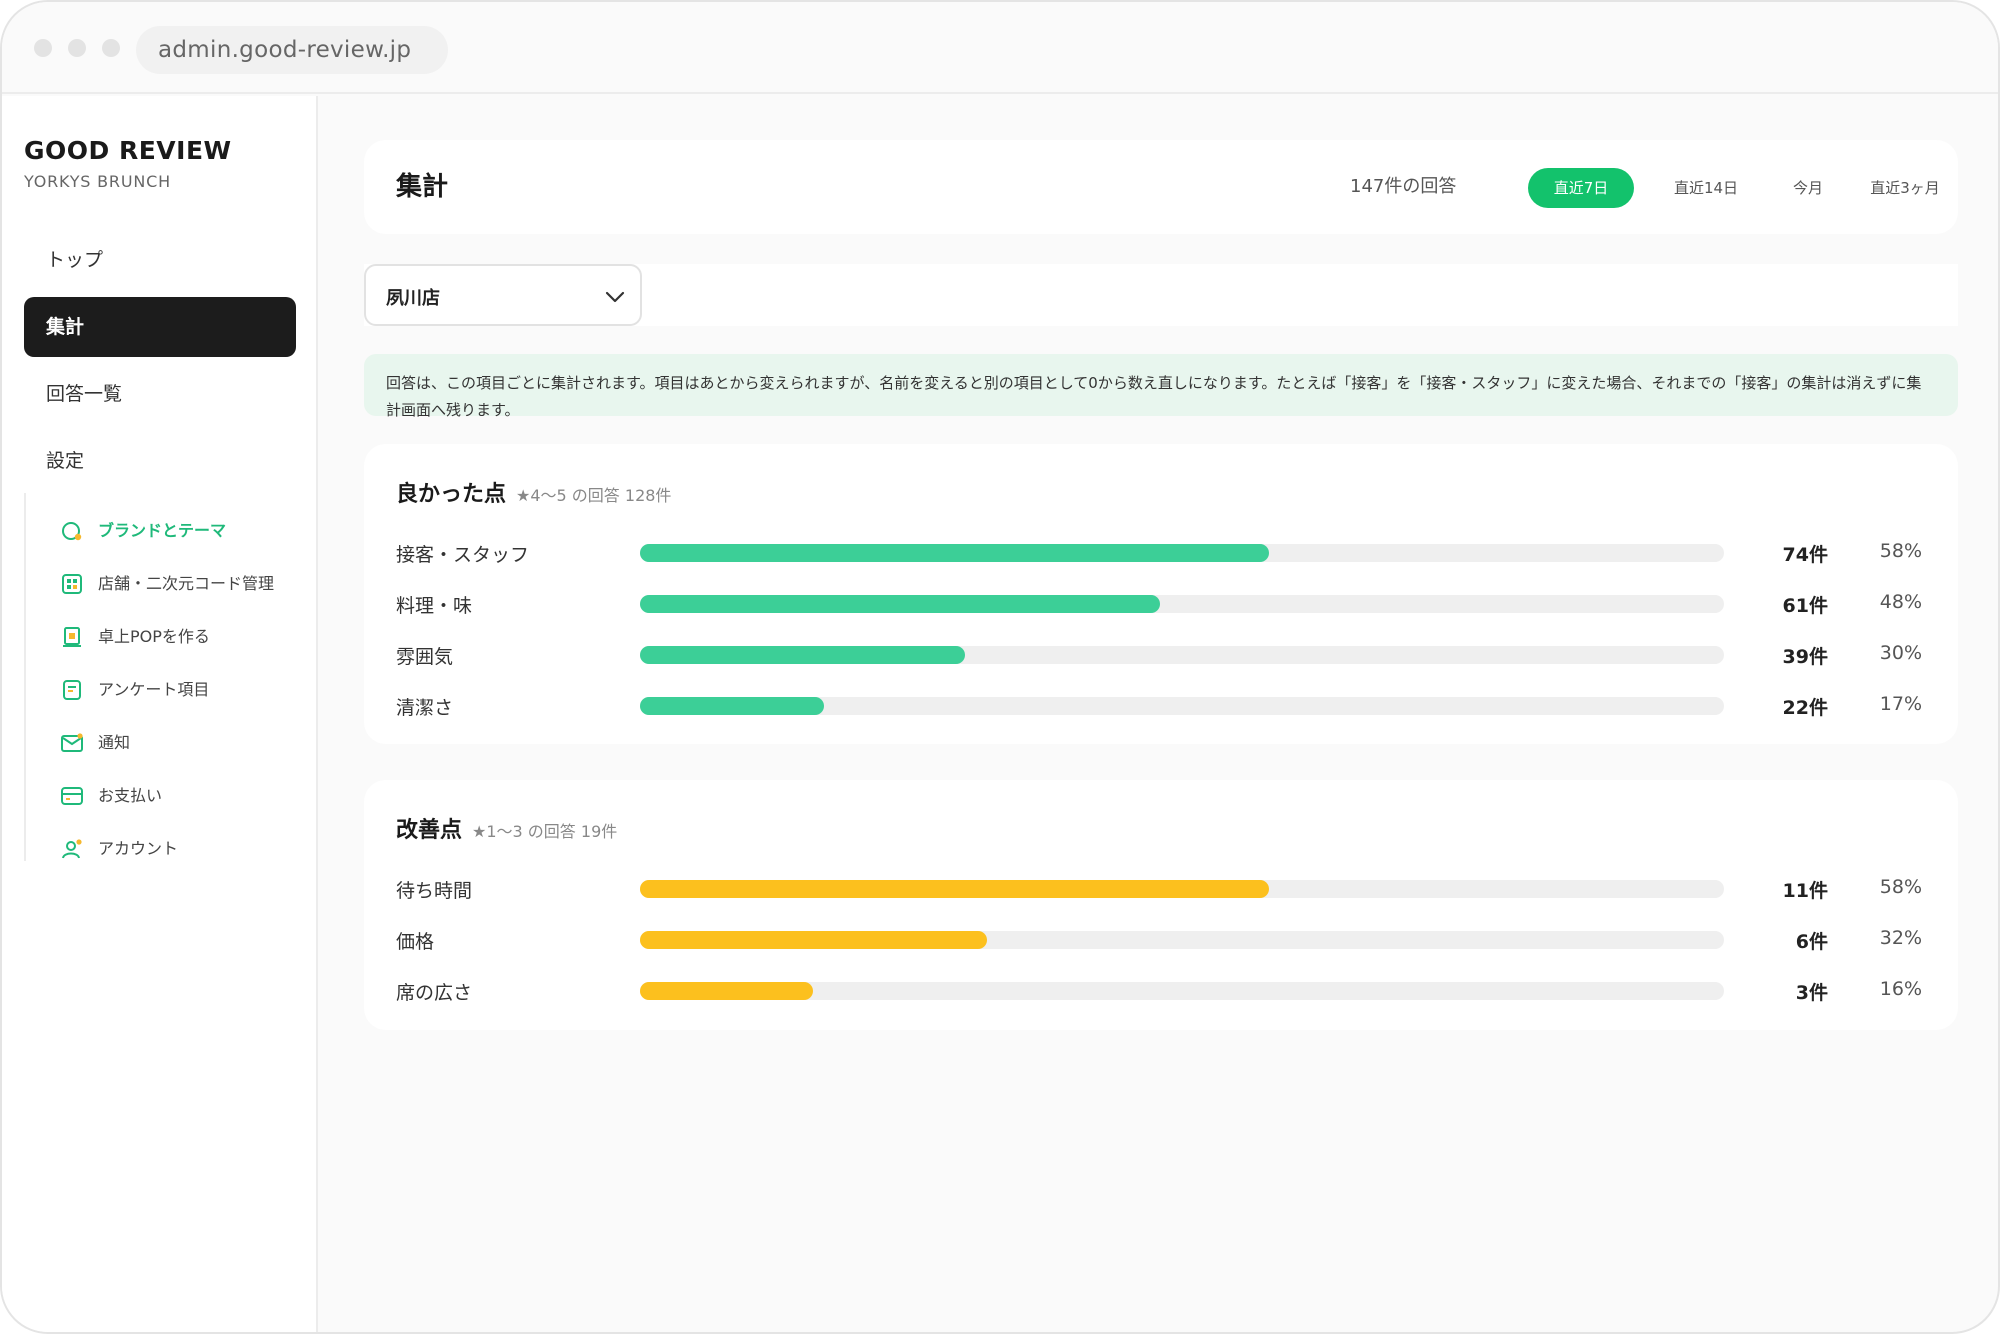 This screenshot has width=2000, height=1334. I want to click on item-name: 接客・スタッフ, so click(463, 555).